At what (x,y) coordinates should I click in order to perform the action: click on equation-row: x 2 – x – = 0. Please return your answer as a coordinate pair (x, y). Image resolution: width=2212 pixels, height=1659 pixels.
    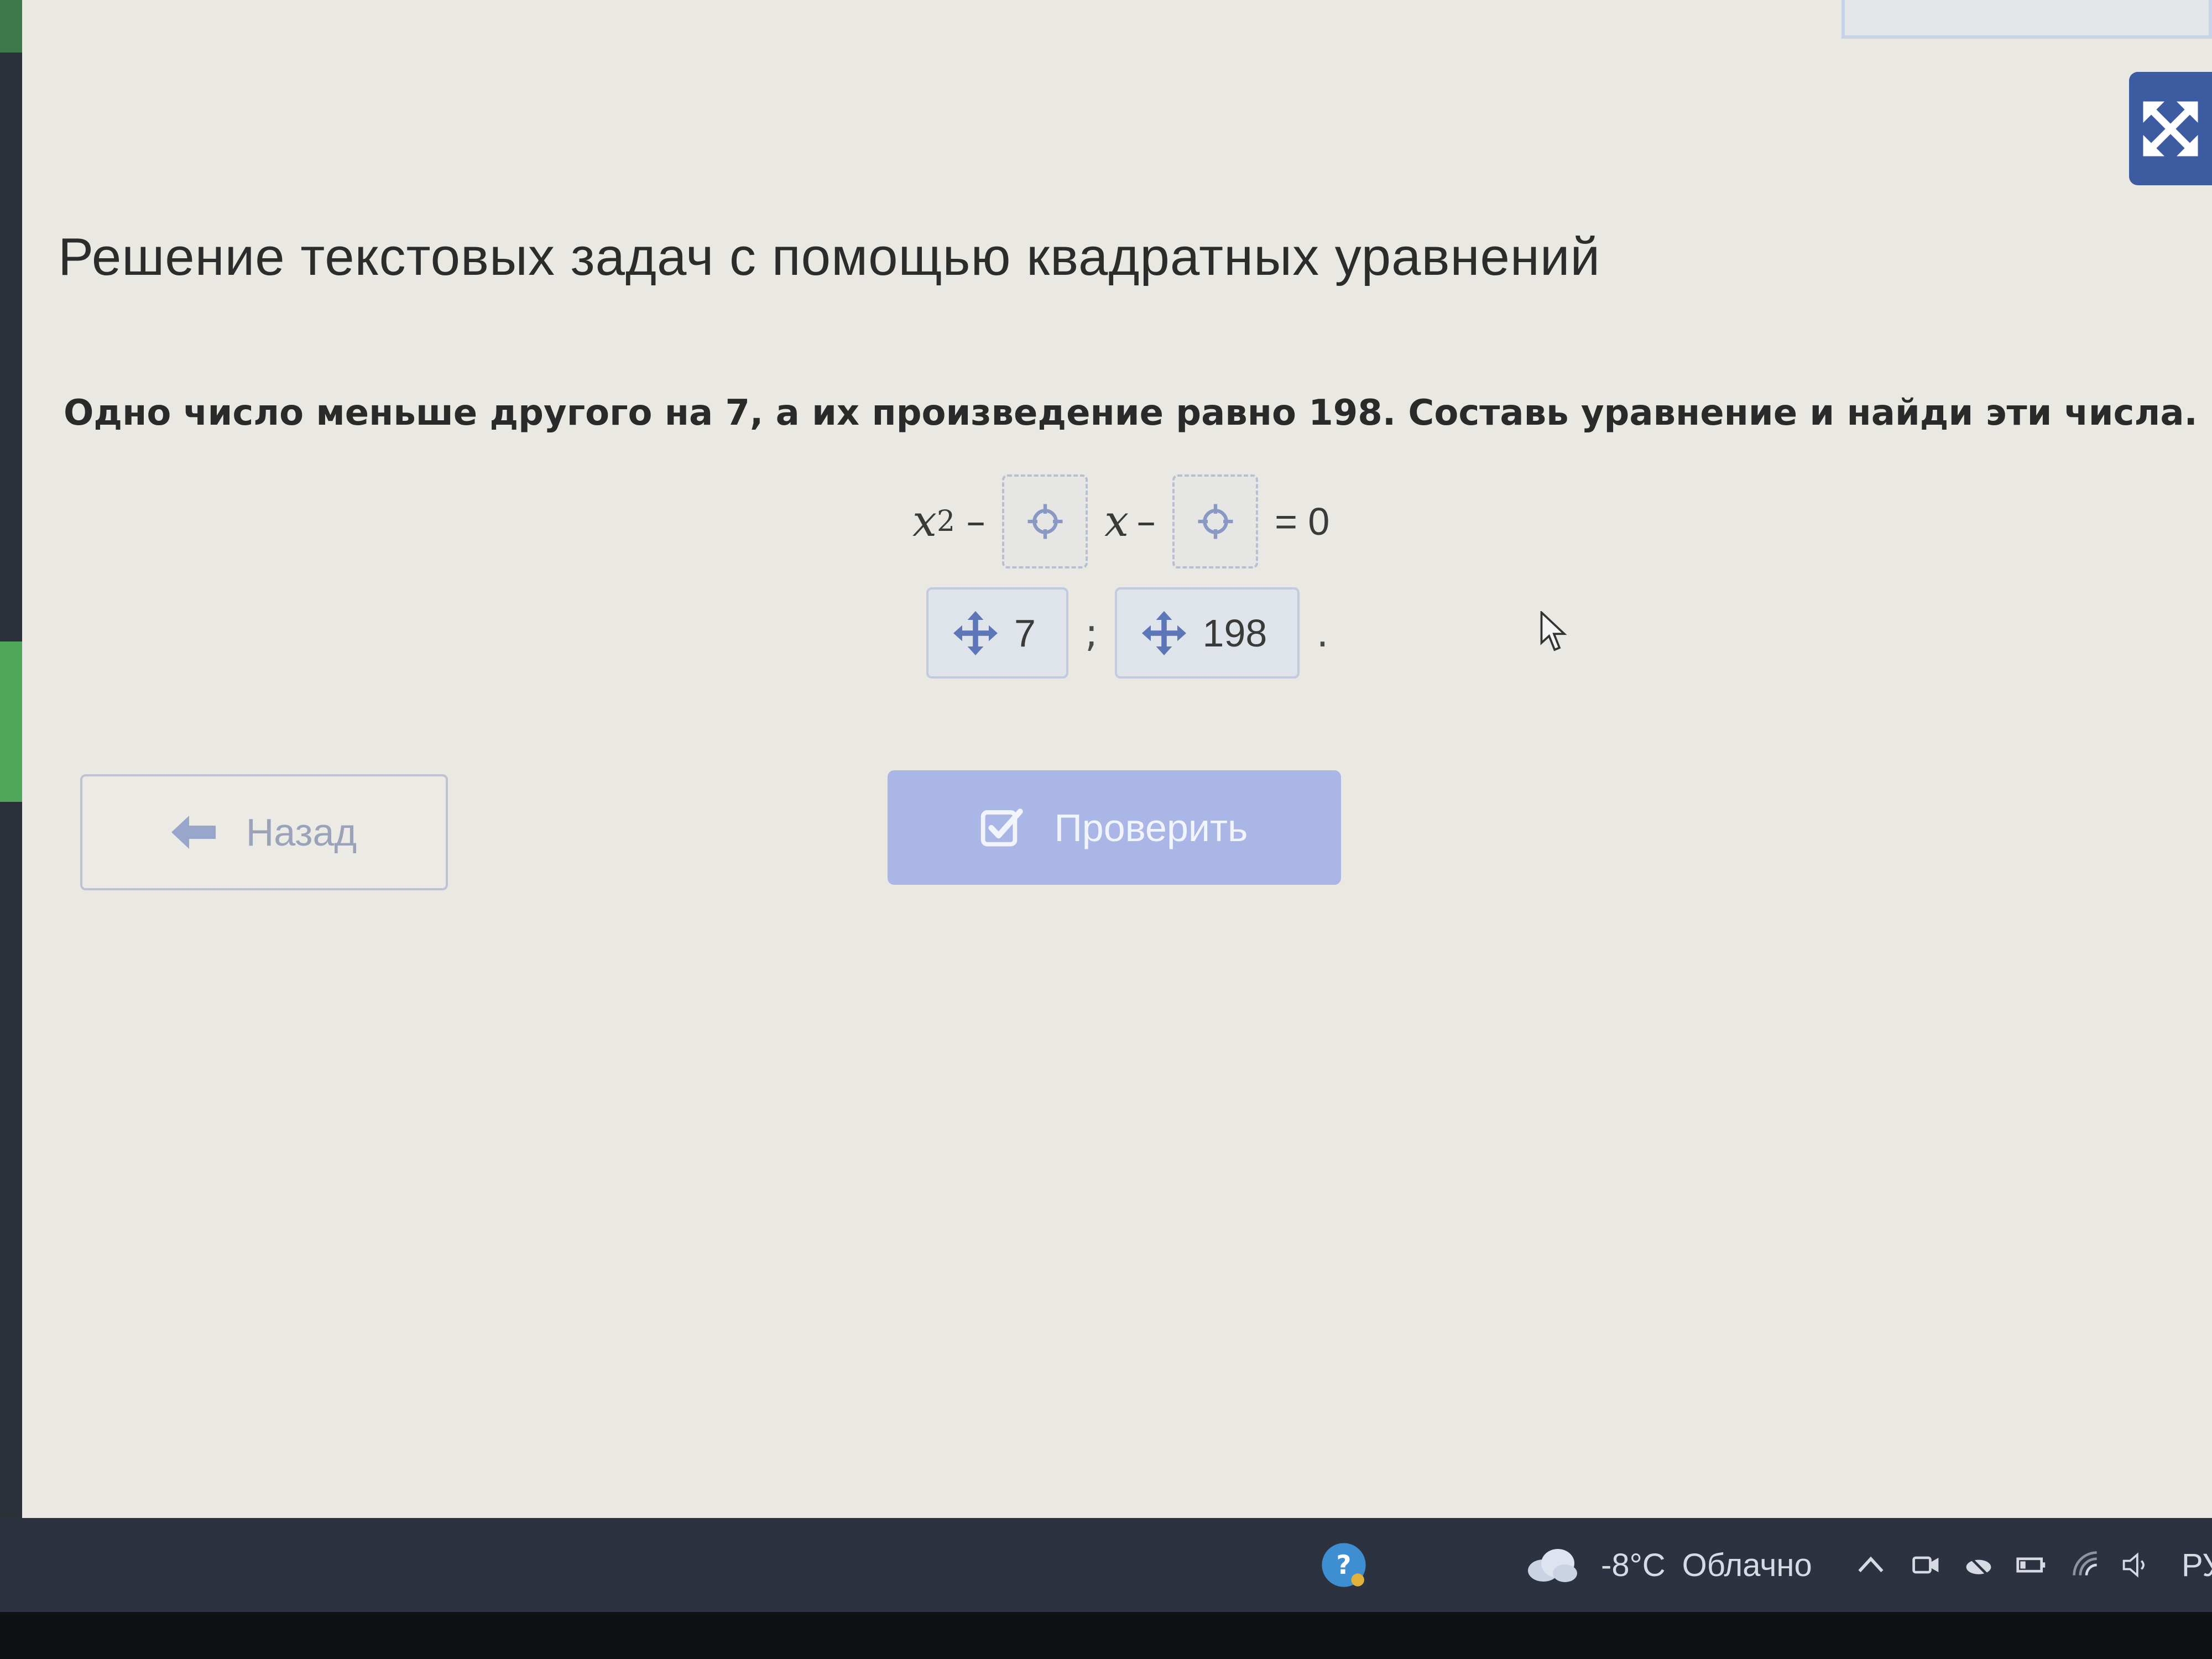
    Looking at the image, I should click on (1121, 522).